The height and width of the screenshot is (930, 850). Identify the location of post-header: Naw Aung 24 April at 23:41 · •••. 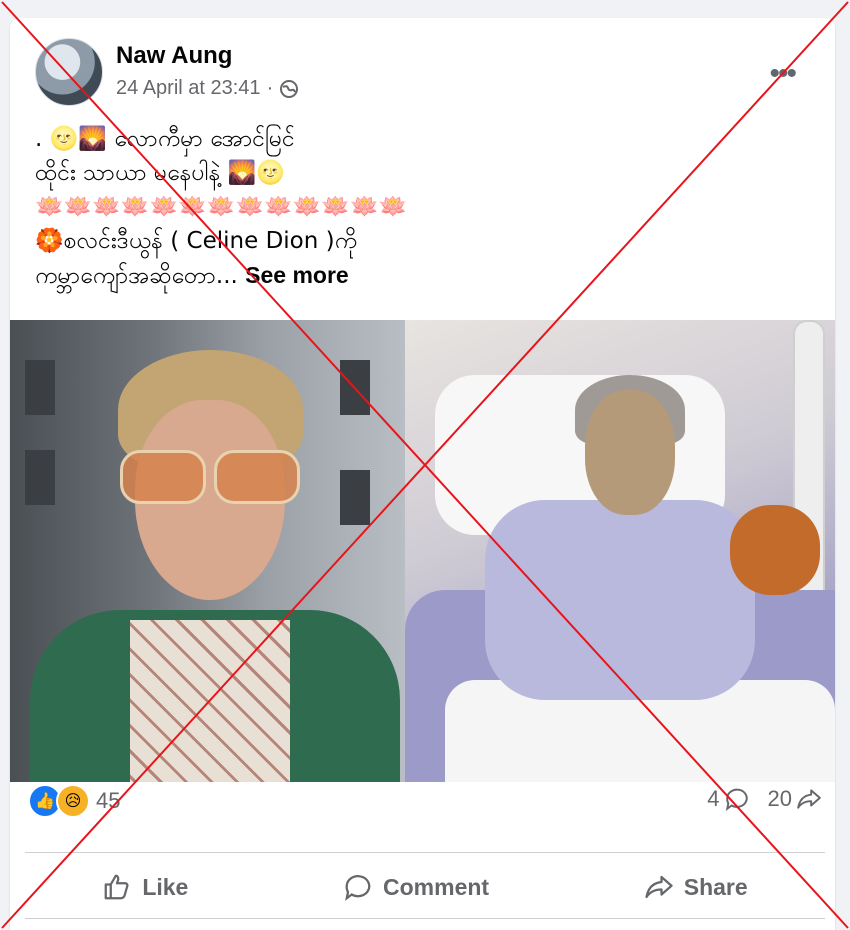
(422, 73).